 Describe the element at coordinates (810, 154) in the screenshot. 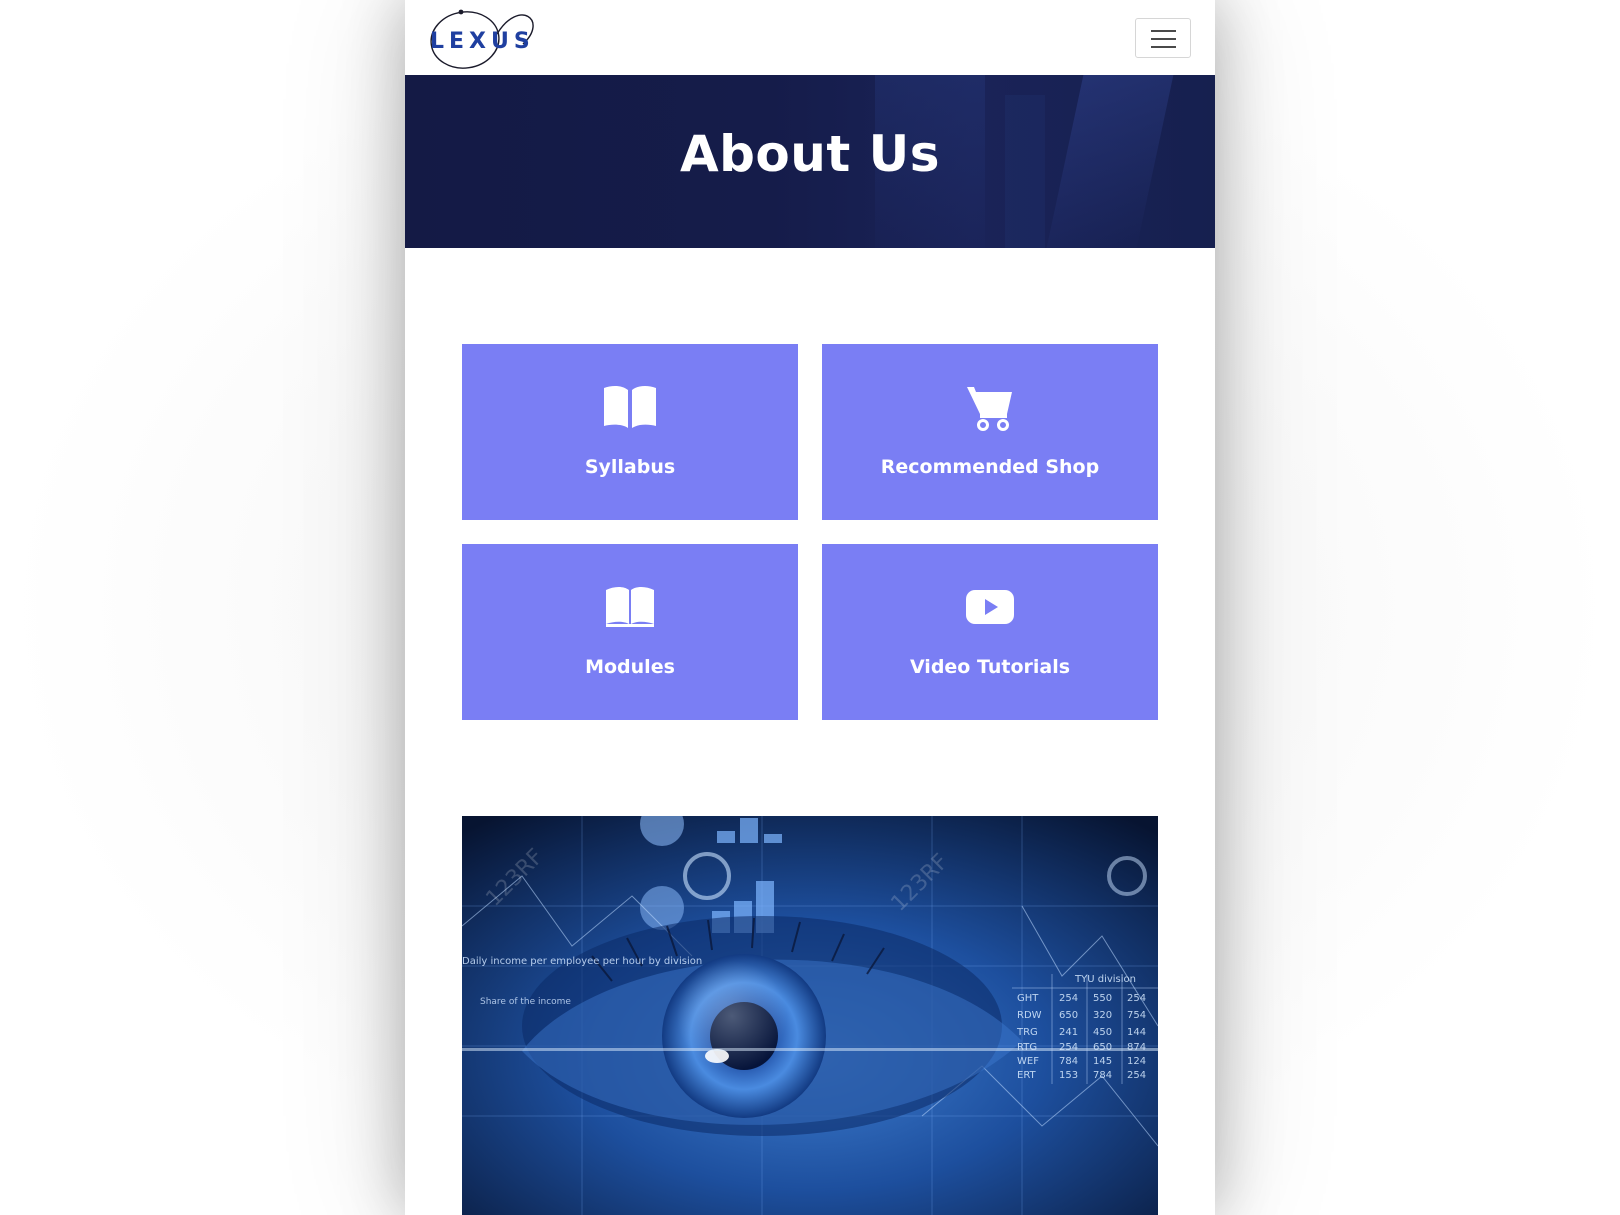

I see `page-title: About Us` at that location.